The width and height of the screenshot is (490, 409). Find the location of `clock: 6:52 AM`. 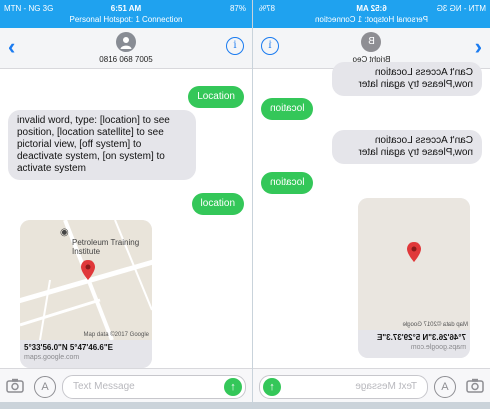

clock: 6:52 AM is located at coordinates (371, 8).